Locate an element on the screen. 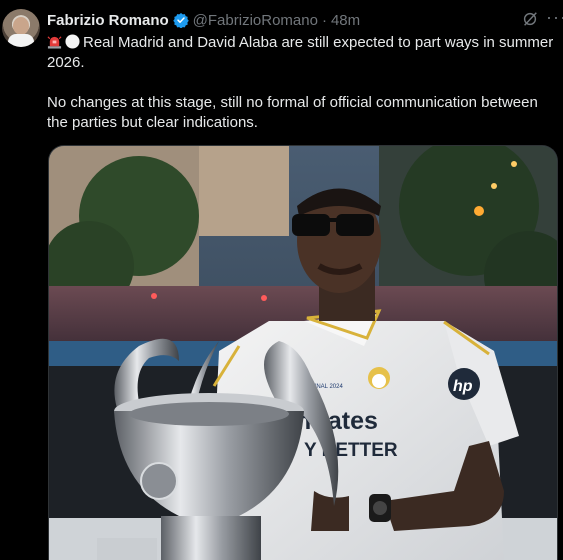 This screenshot has width=563, height=560. more-icon: ··· is located at coordinates (554, 18).